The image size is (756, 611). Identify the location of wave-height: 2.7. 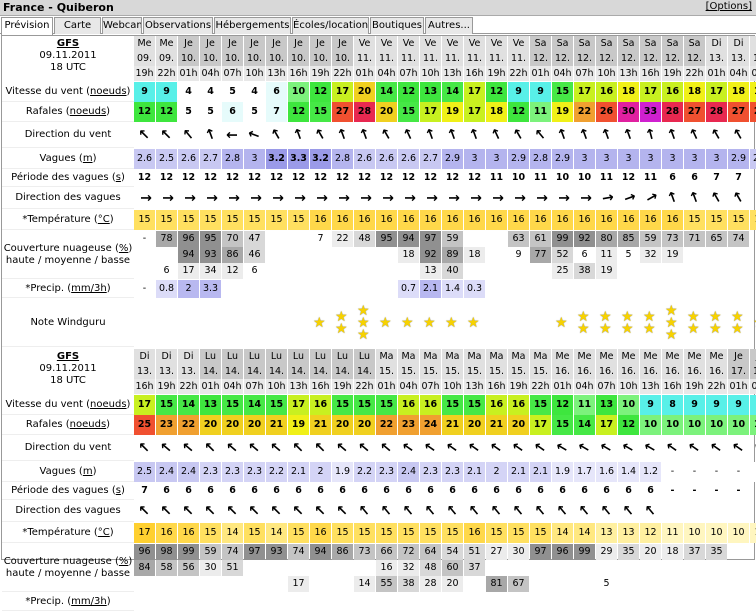
(210, 159).